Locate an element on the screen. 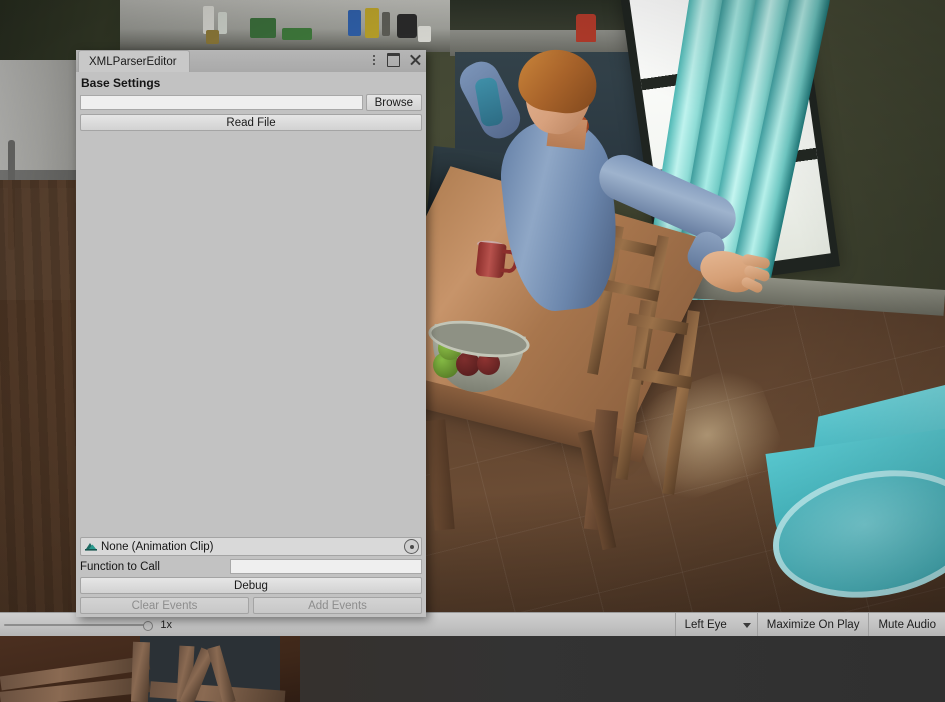 The height and width of the screenshot is (702, 945). base-settings-header: Base Settings is located at coordinates (121, 83).